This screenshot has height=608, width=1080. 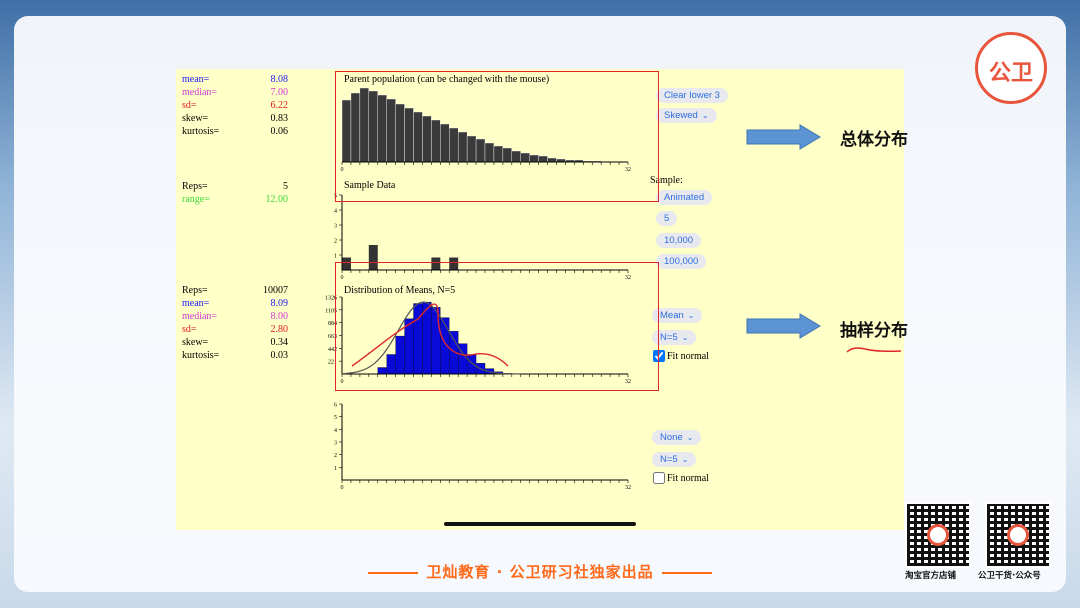 I want to click on shape-select: Skewed ⌄, so click(x=686, y=115).